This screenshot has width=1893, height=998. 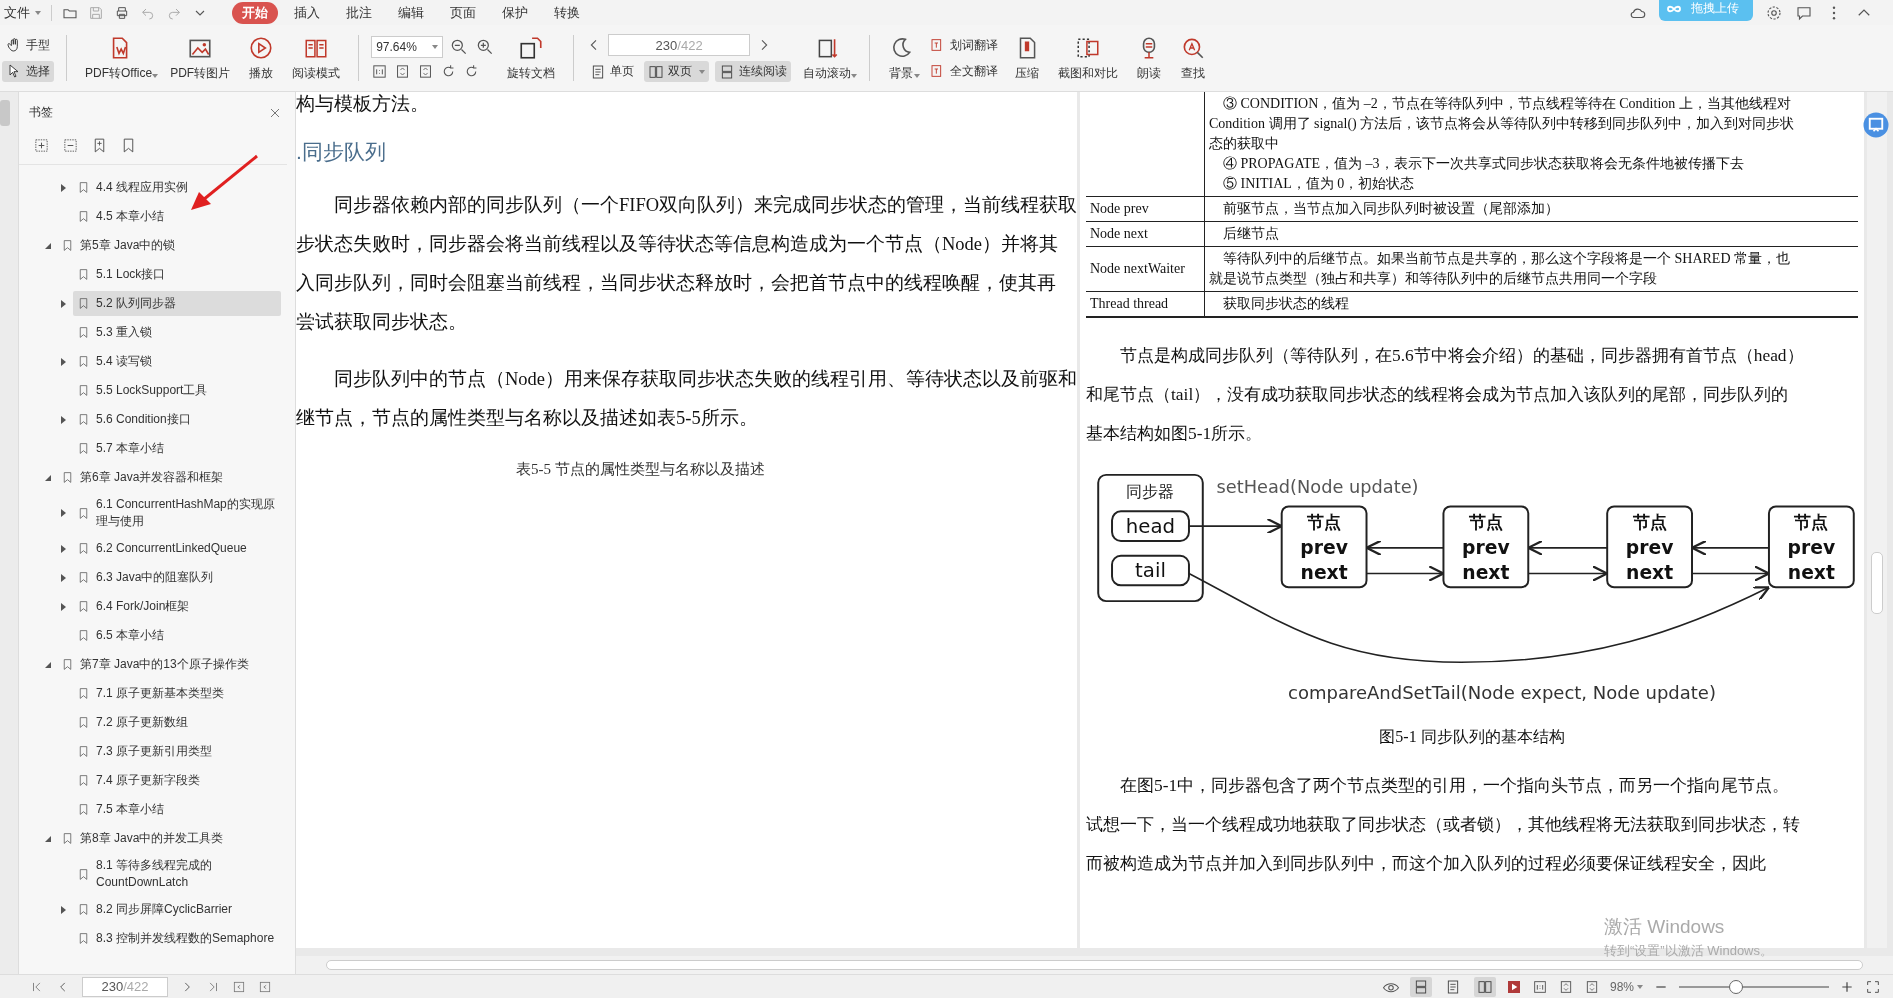 I want to click on bookmark-item: 5.1 Lock接口, so click(x=177, y=274).